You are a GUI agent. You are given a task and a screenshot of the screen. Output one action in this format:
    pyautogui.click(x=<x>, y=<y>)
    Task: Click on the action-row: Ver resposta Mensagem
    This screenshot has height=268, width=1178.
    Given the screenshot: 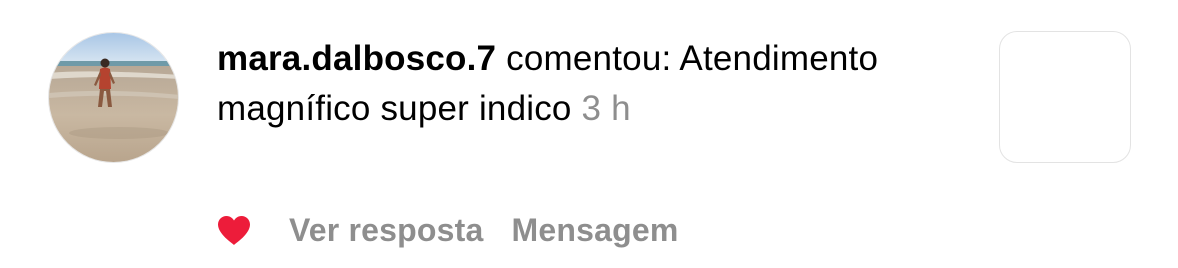 What is the action you would take?
    pyautogui.click(x=461, y=230)
    